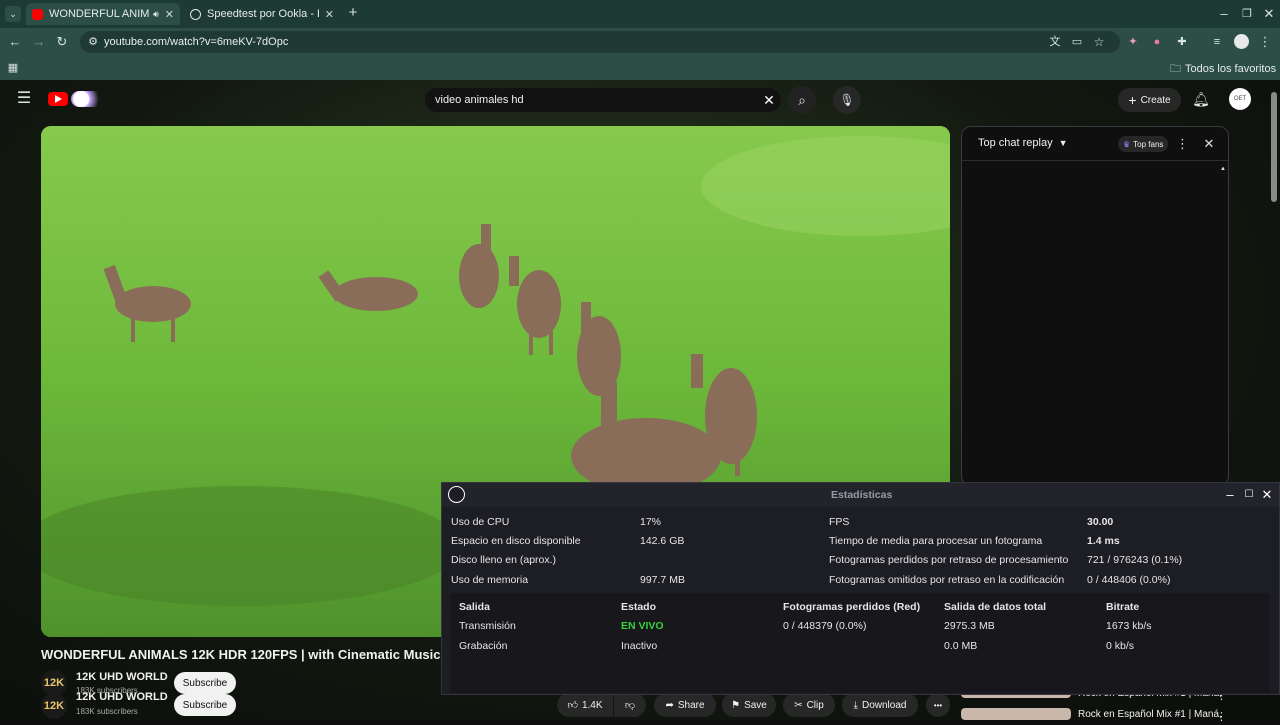 This screenshot has width=1280, height=725. What do you see at coordinates (474, 607) in the screenshot?
I see `table-header: Salida` at bounding box center [474, 607].